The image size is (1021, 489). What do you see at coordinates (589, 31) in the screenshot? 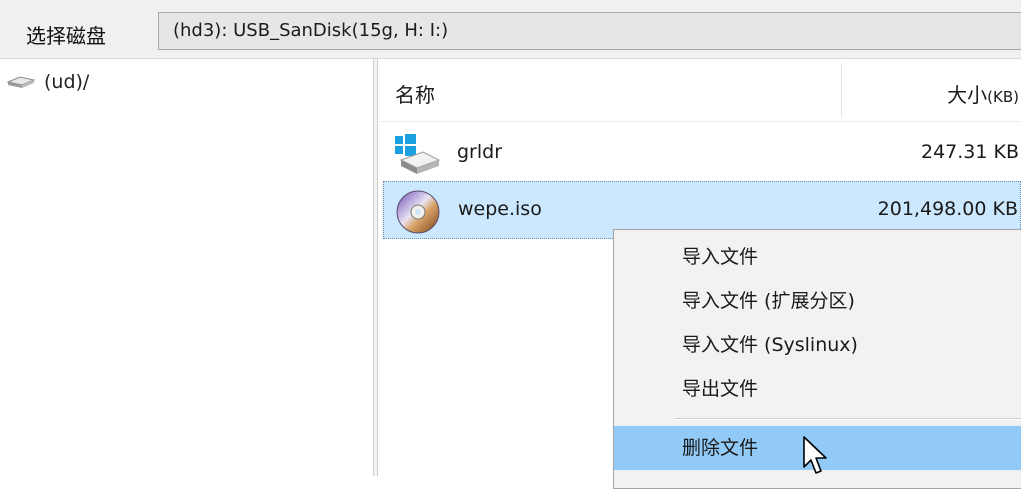
I see `disk-select-dropdown: (hd3): USB_SanDisk(15g, H: I:)` at bounding box center [589, 31].